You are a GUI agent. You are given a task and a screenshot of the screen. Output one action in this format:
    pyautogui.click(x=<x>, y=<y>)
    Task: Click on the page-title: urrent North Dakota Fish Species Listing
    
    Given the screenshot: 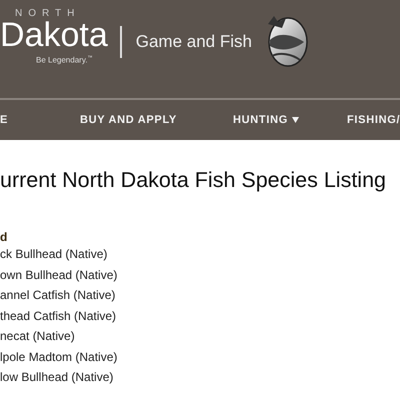 What is the action you would take?
    pyautogui.click(x=193, y=180)
    